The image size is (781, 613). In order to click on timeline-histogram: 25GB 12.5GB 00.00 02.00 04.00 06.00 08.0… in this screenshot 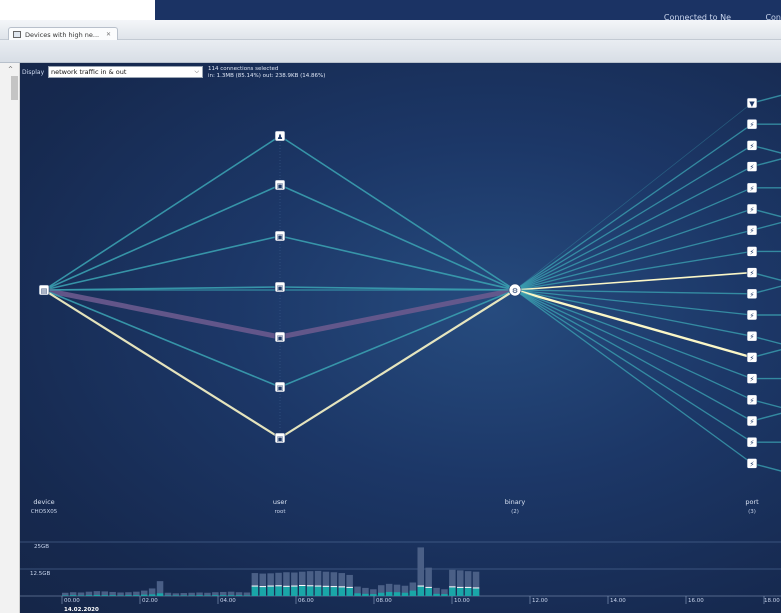, I will do `click(400, 566)`.